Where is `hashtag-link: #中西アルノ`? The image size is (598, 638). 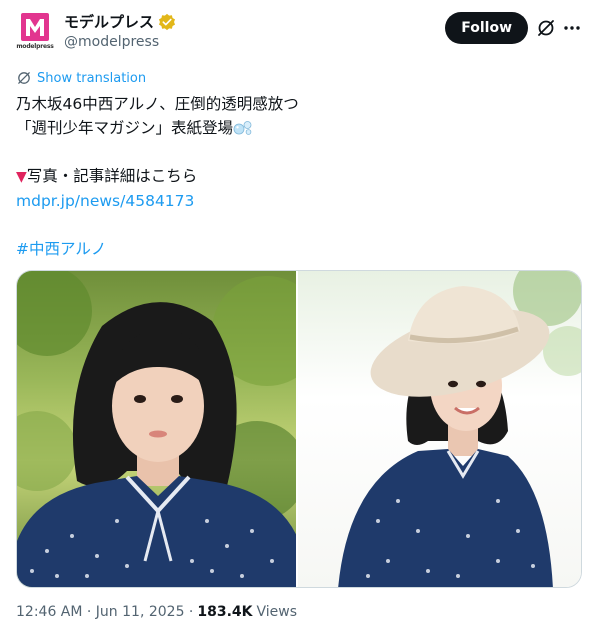
hashtag-link: #中西アルノ is located at coordinates (157, 249).